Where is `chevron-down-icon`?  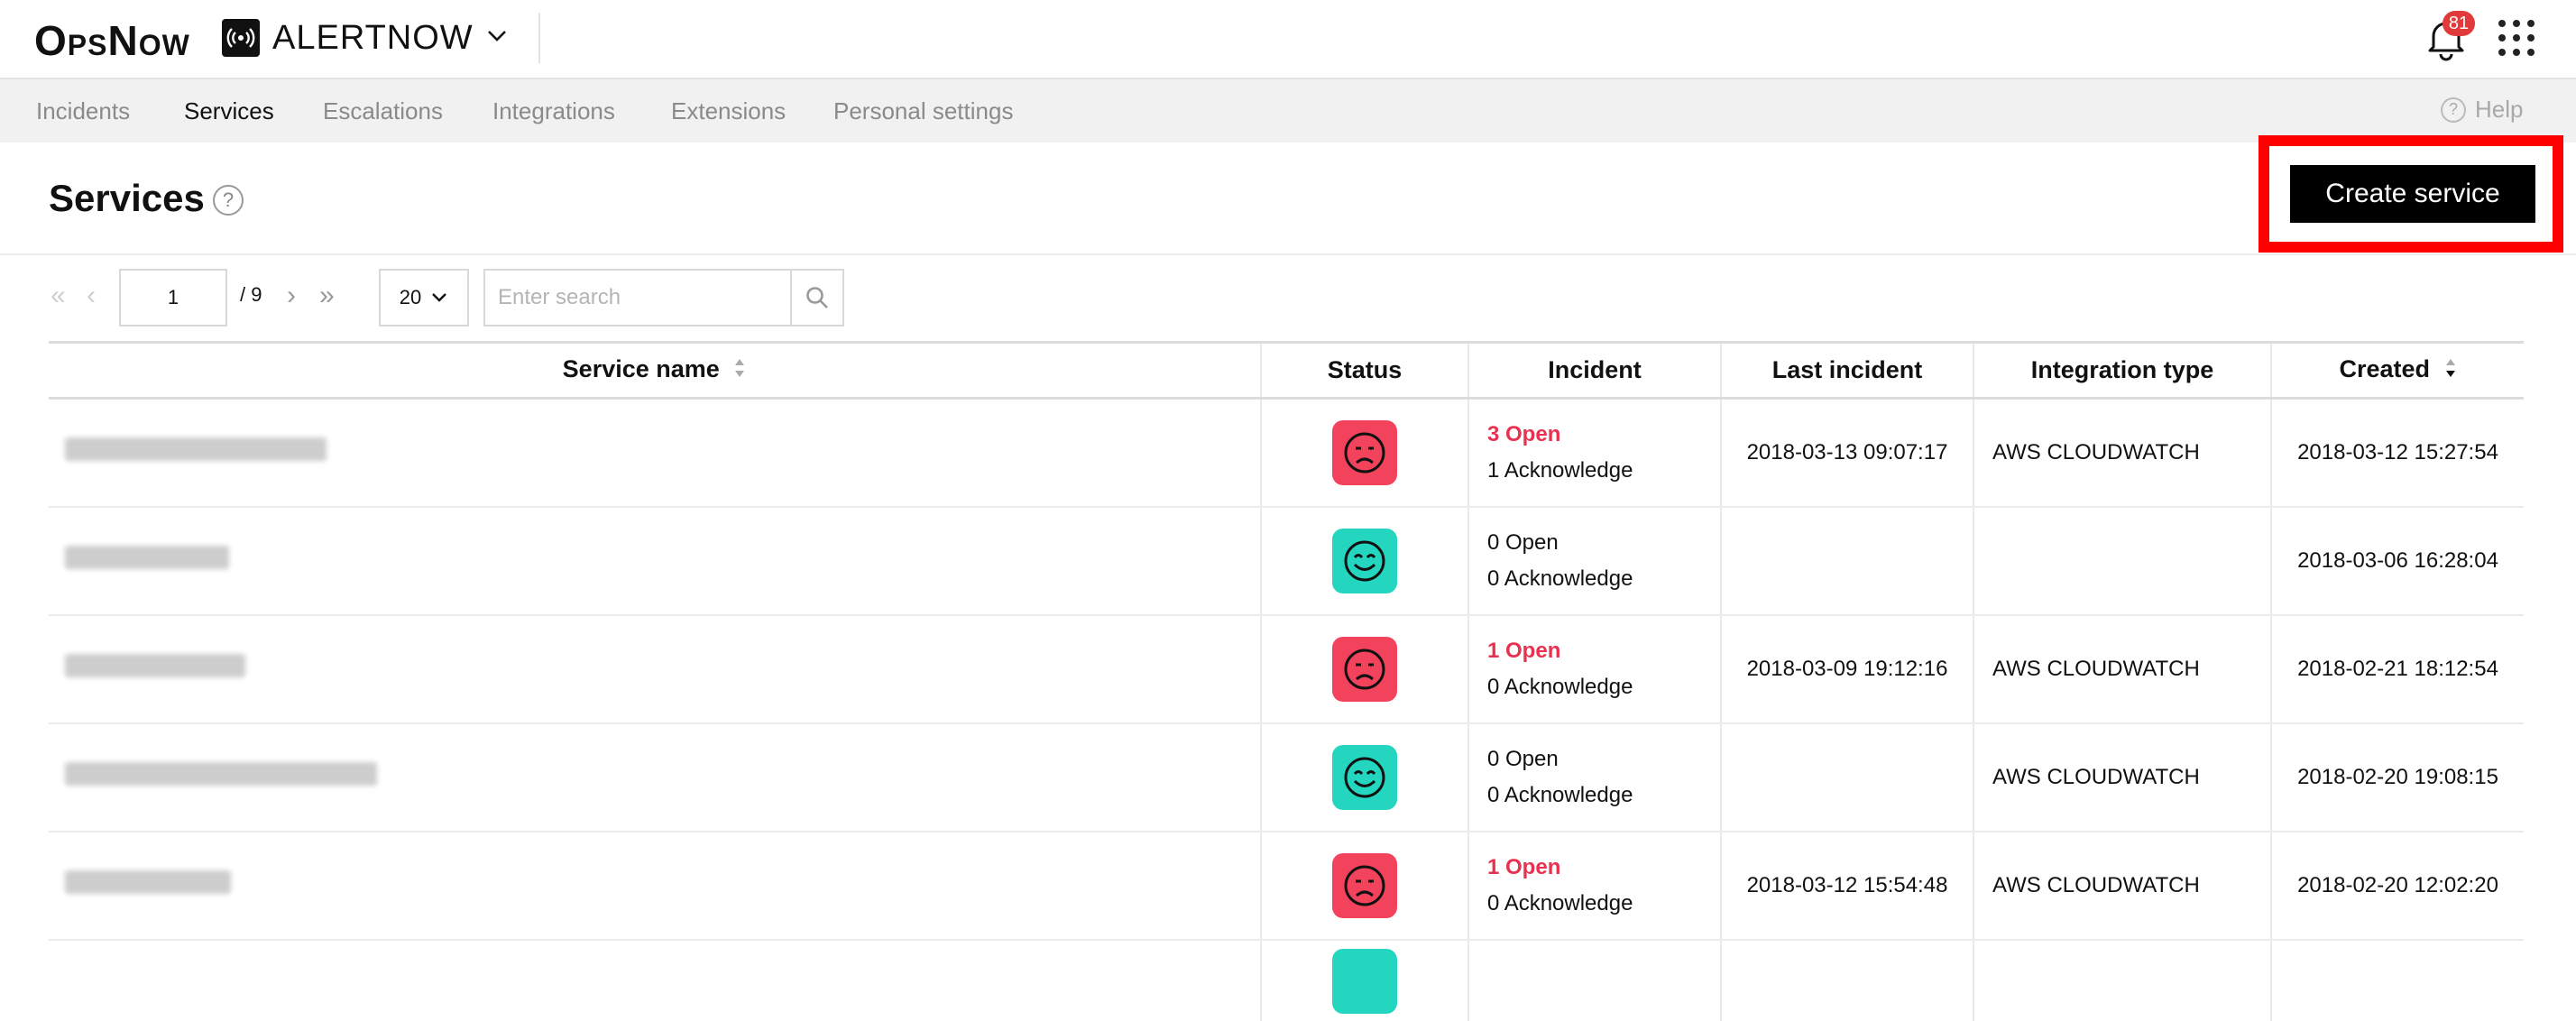
chevron-down-icon is located at coordinates (439, 297).